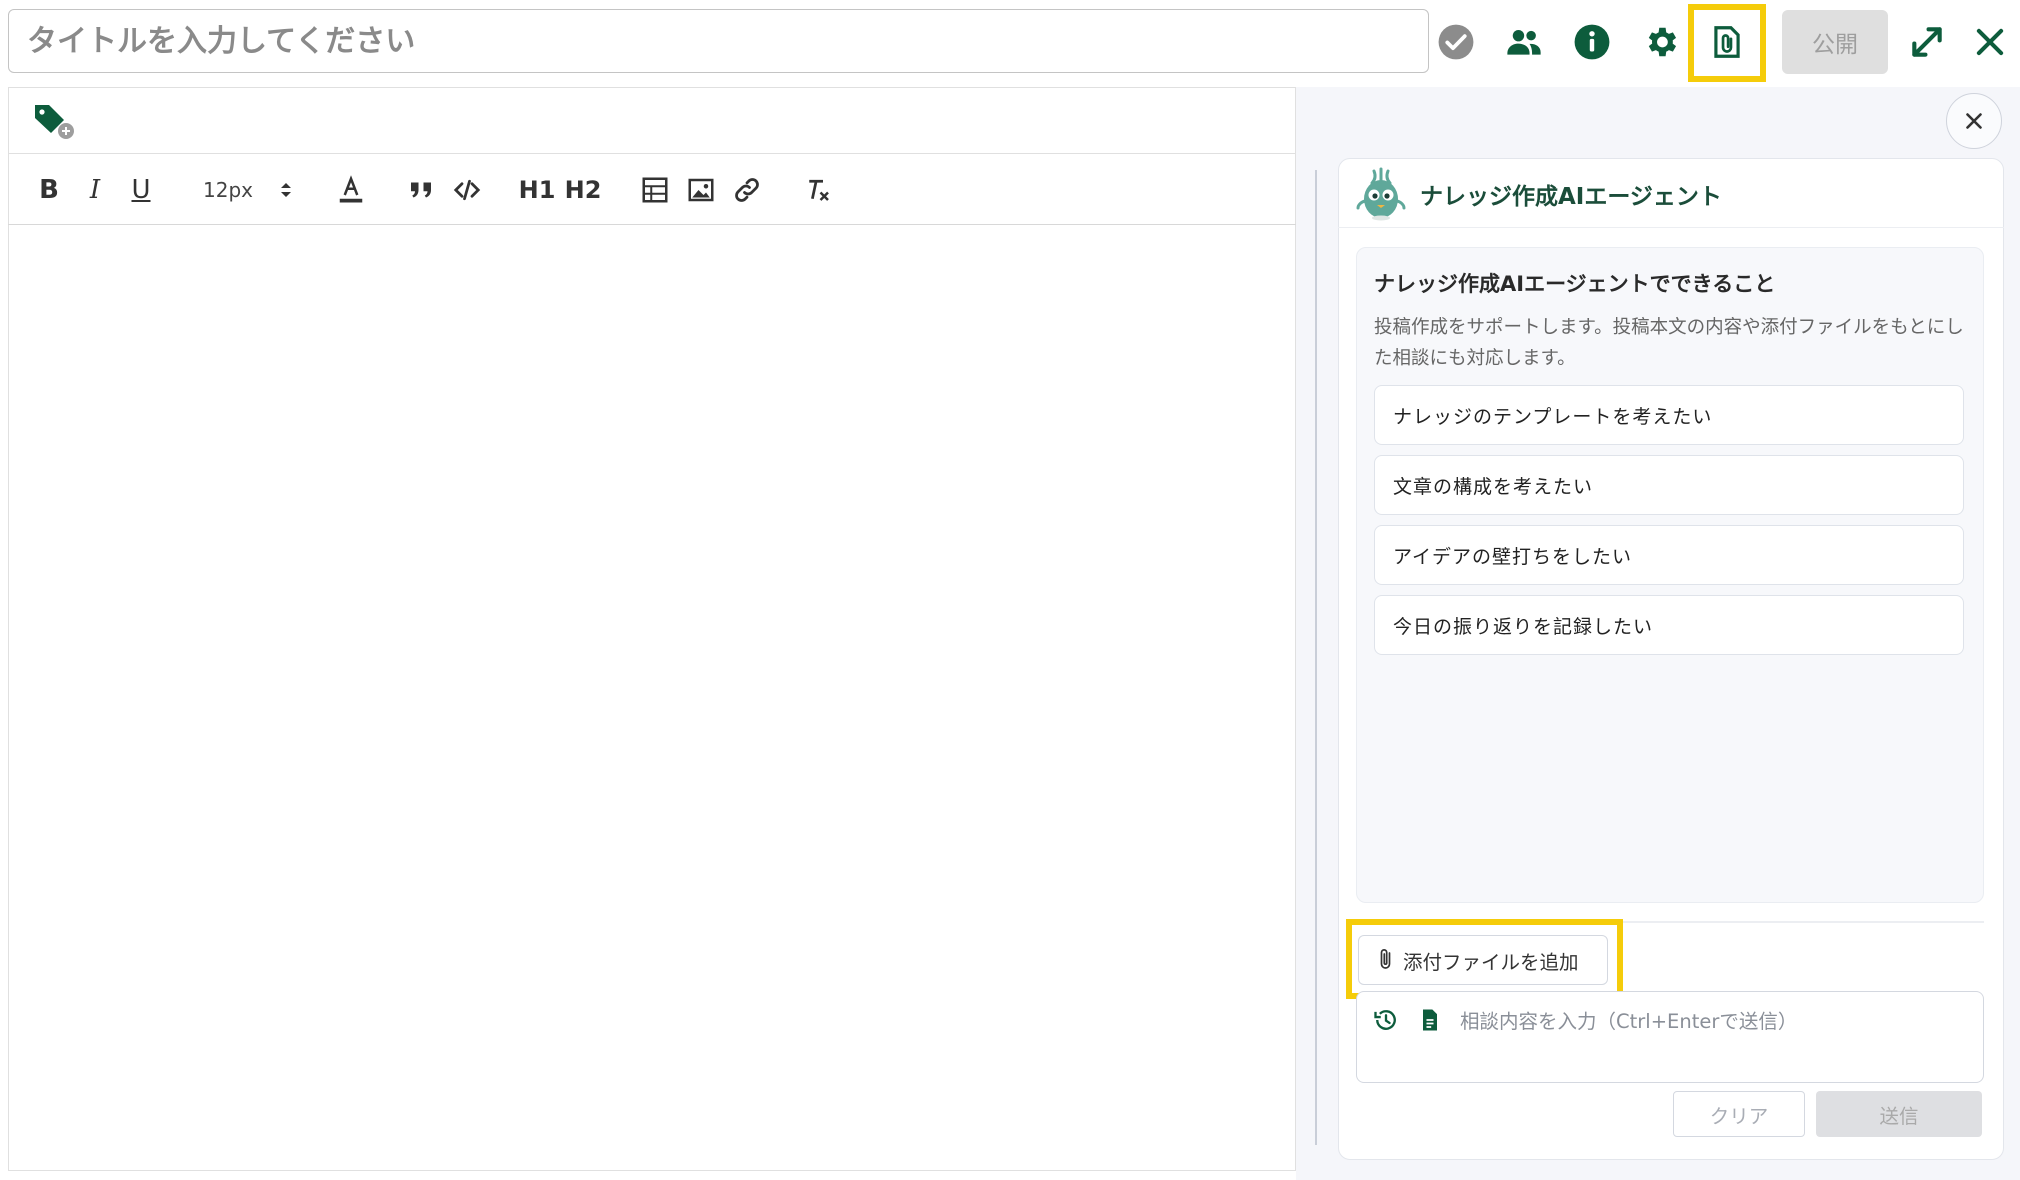 This screenshot has height=1180, width=2020. I want to click on clear-format-icon, so click(818, 190).